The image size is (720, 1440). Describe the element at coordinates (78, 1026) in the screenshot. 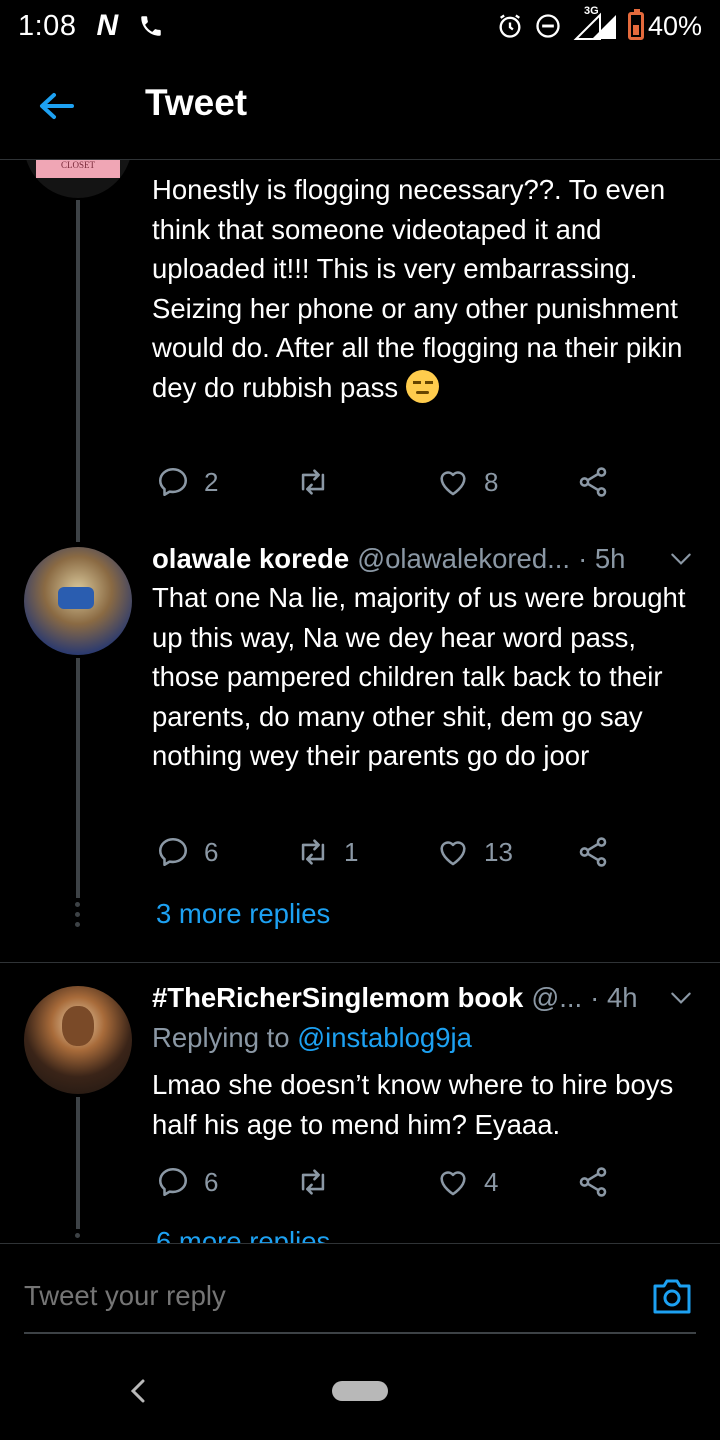

I see `avatar-face` at that location.